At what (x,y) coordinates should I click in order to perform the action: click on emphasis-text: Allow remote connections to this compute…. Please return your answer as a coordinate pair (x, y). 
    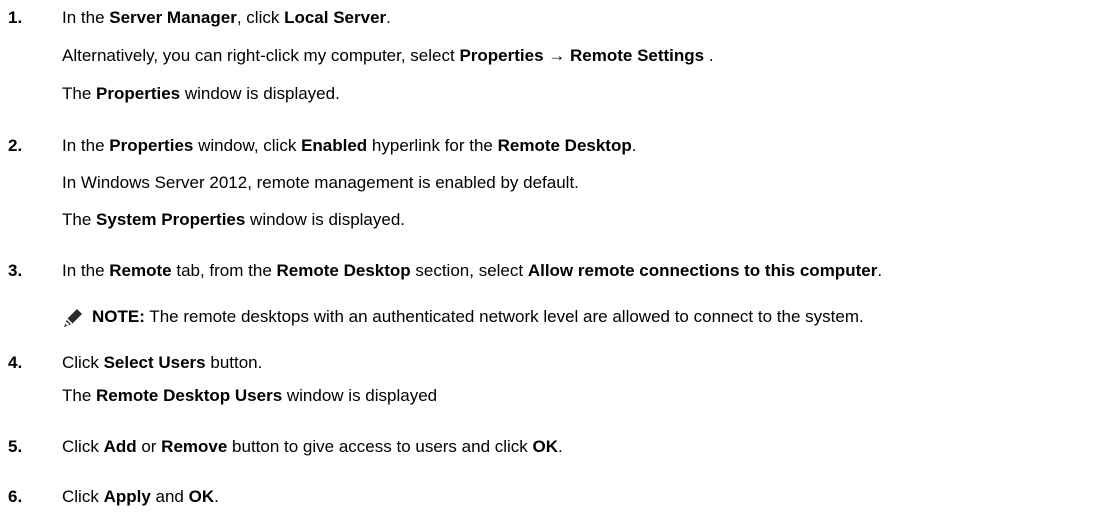
    Looking at the image, I should click on (702, 270).